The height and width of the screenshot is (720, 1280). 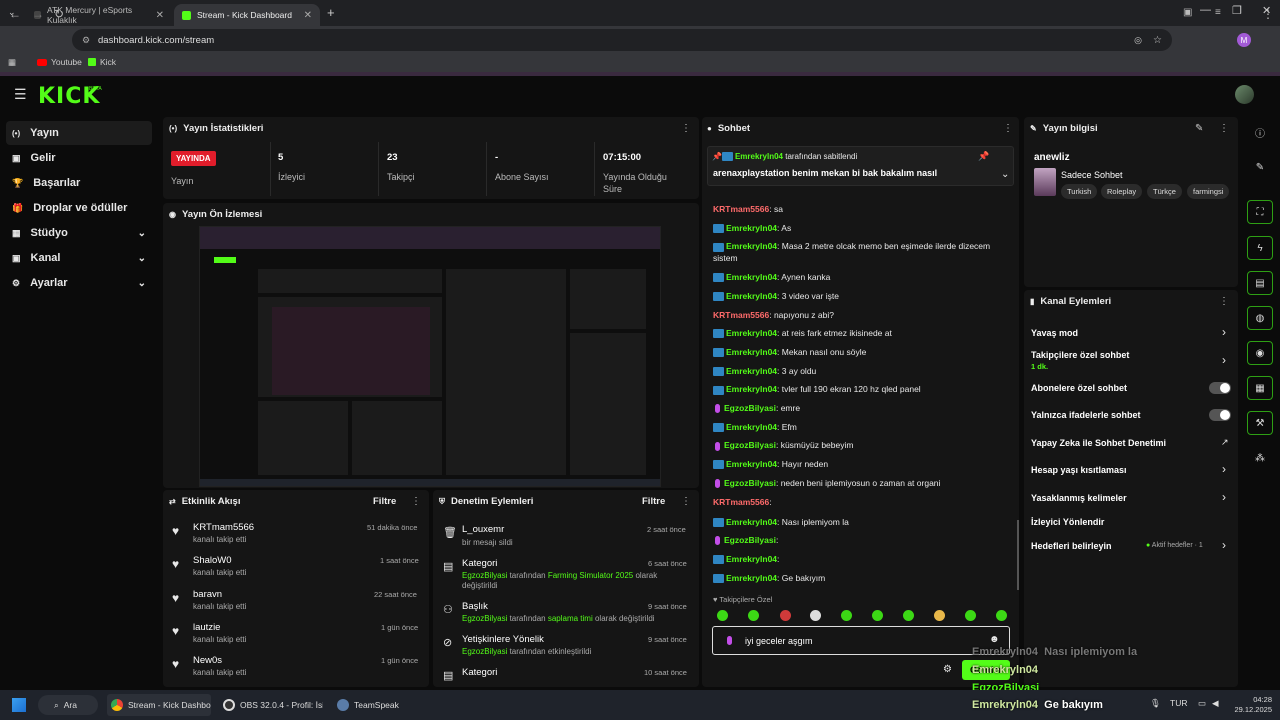 What do you see at coordinates (1244, 94) in the screenshot?
I see `user-avatar` at bounding box center [1244, 94].